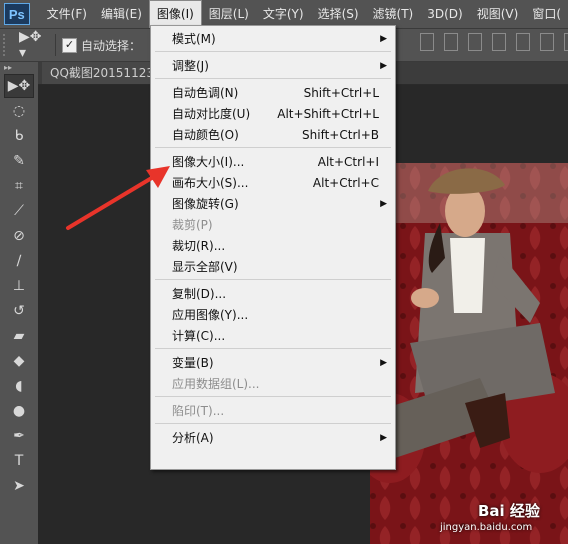  Describe the element at coordinates (205, 267) in the screenshot. I see `menu-item-label: 显示全部(V)` at that location.